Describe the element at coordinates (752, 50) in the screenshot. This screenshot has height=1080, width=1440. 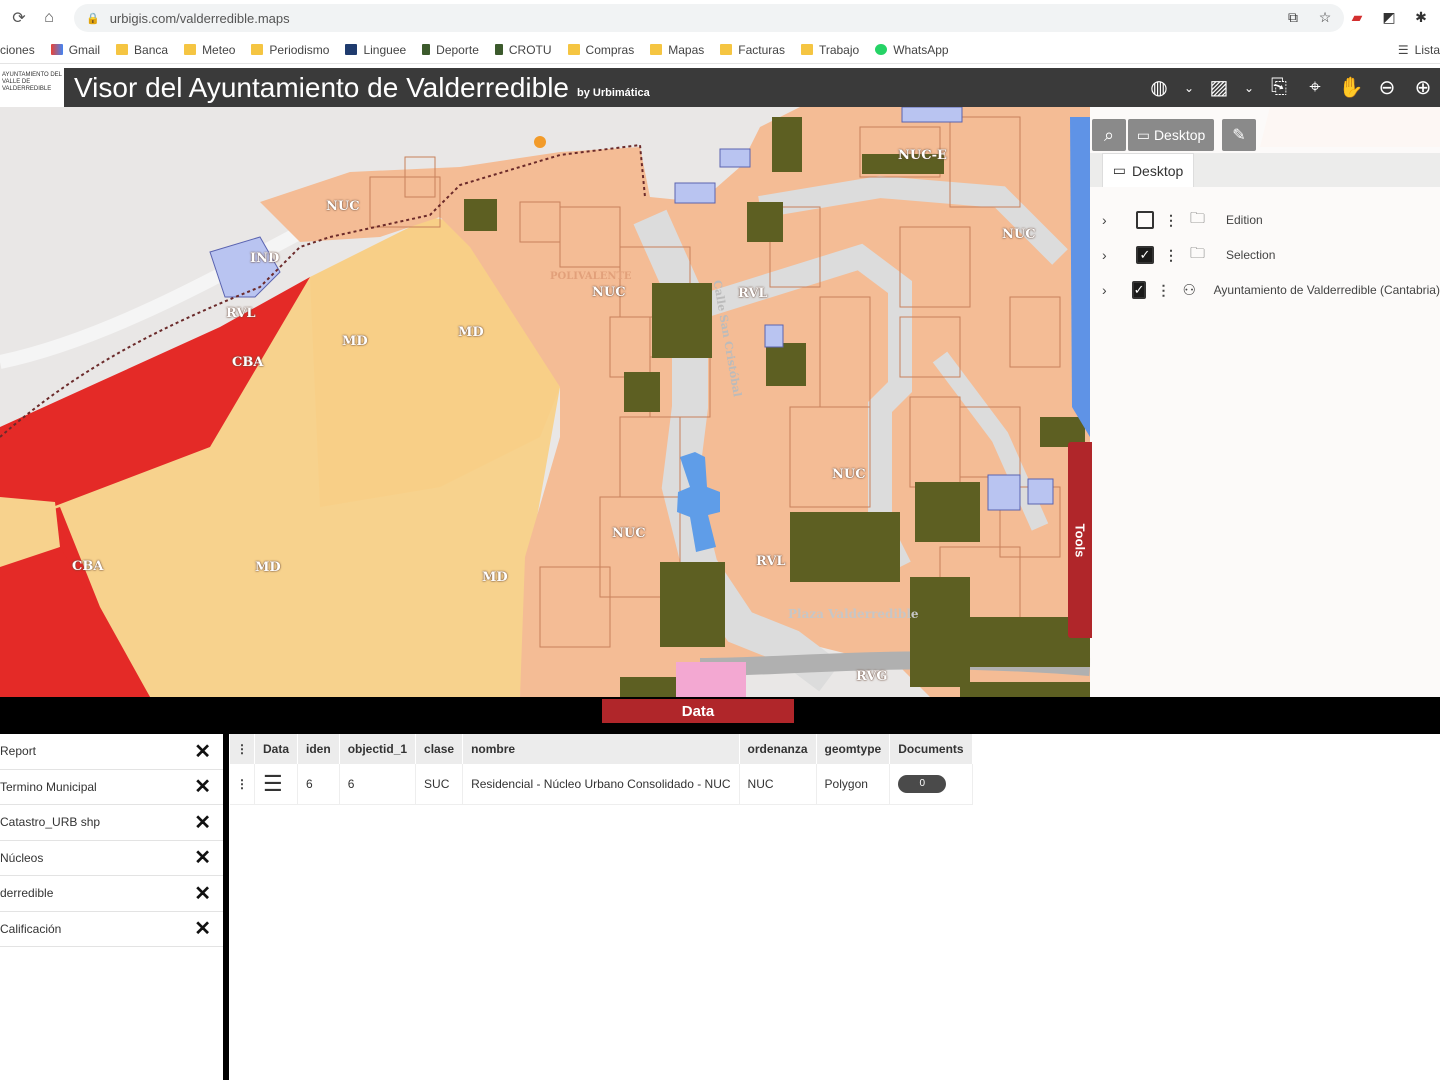
I see `bookmark-item: Facturas` at that location.